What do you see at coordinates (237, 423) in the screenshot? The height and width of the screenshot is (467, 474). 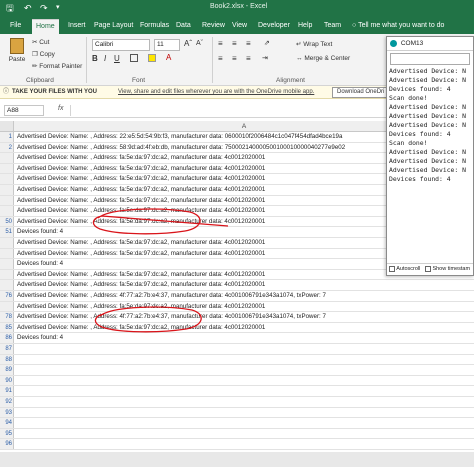 I see `table-row: 94` at bounding box center [237, 423].